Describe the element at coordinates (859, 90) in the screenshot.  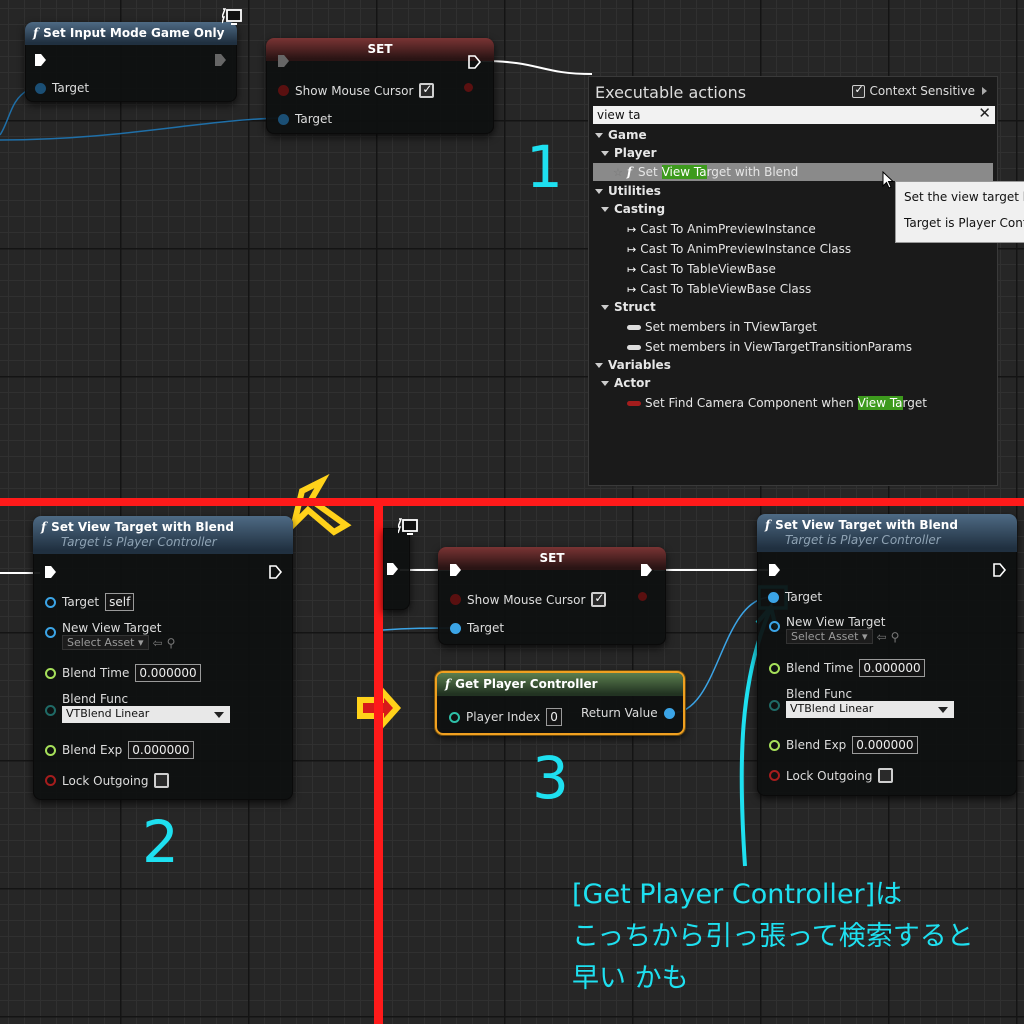
I see `context-sensitive-checkbox` at that location.